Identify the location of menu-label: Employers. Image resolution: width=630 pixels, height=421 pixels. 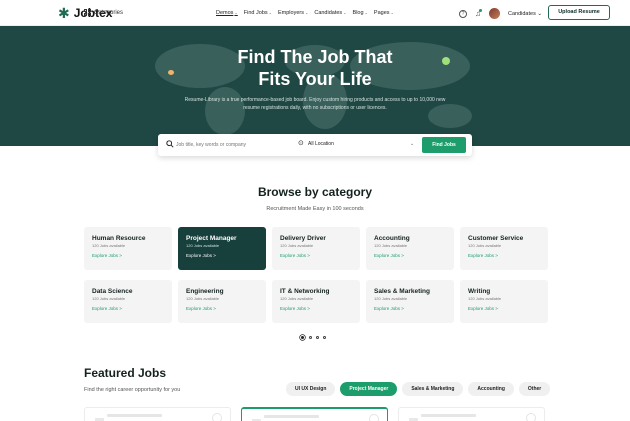
(291, 13).